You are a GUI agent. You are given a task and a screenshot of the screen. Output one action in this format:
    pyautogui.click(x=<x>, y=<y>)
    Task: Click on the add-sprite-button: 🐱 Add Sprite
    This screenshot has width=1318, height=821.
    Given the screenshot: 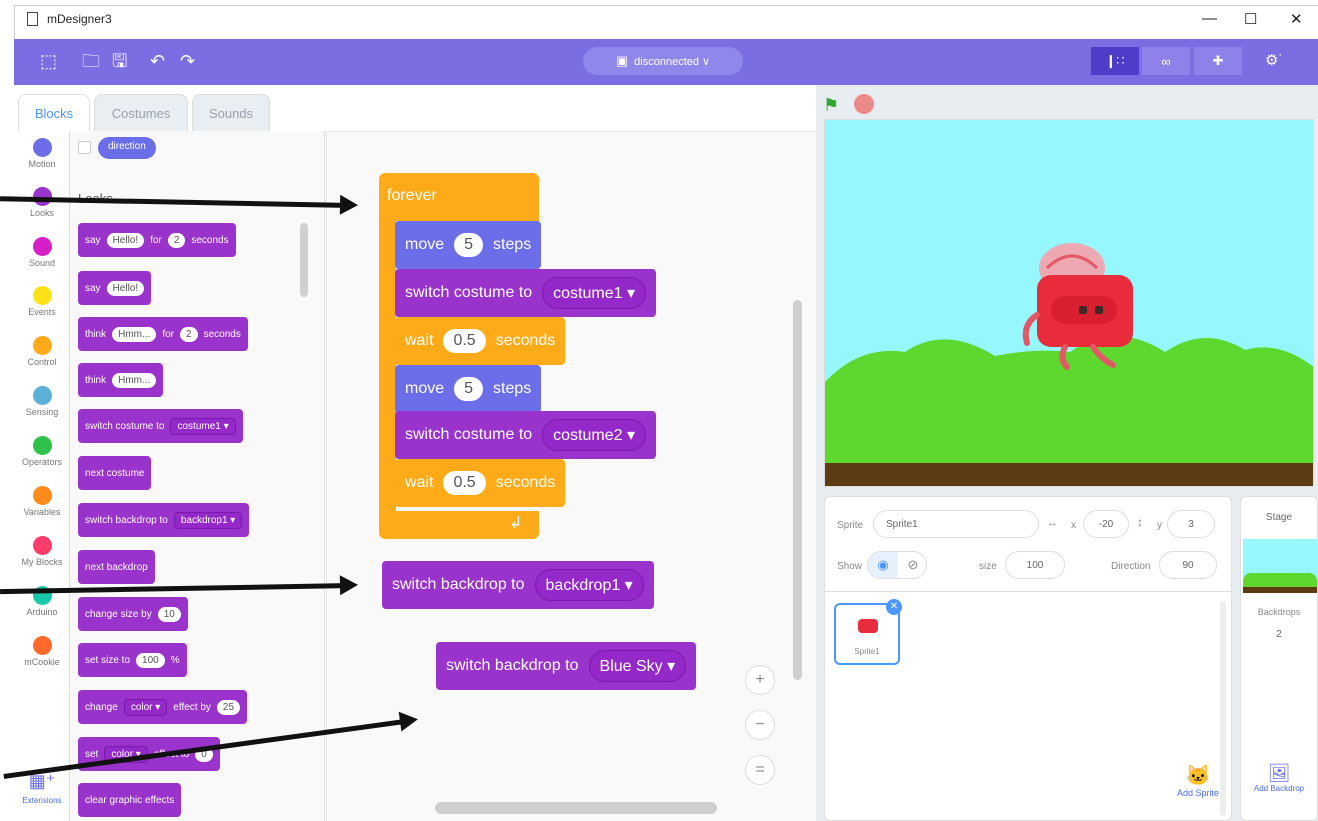 What is the action you would take?
    pyautogui.click(x=1198, y=780)
    